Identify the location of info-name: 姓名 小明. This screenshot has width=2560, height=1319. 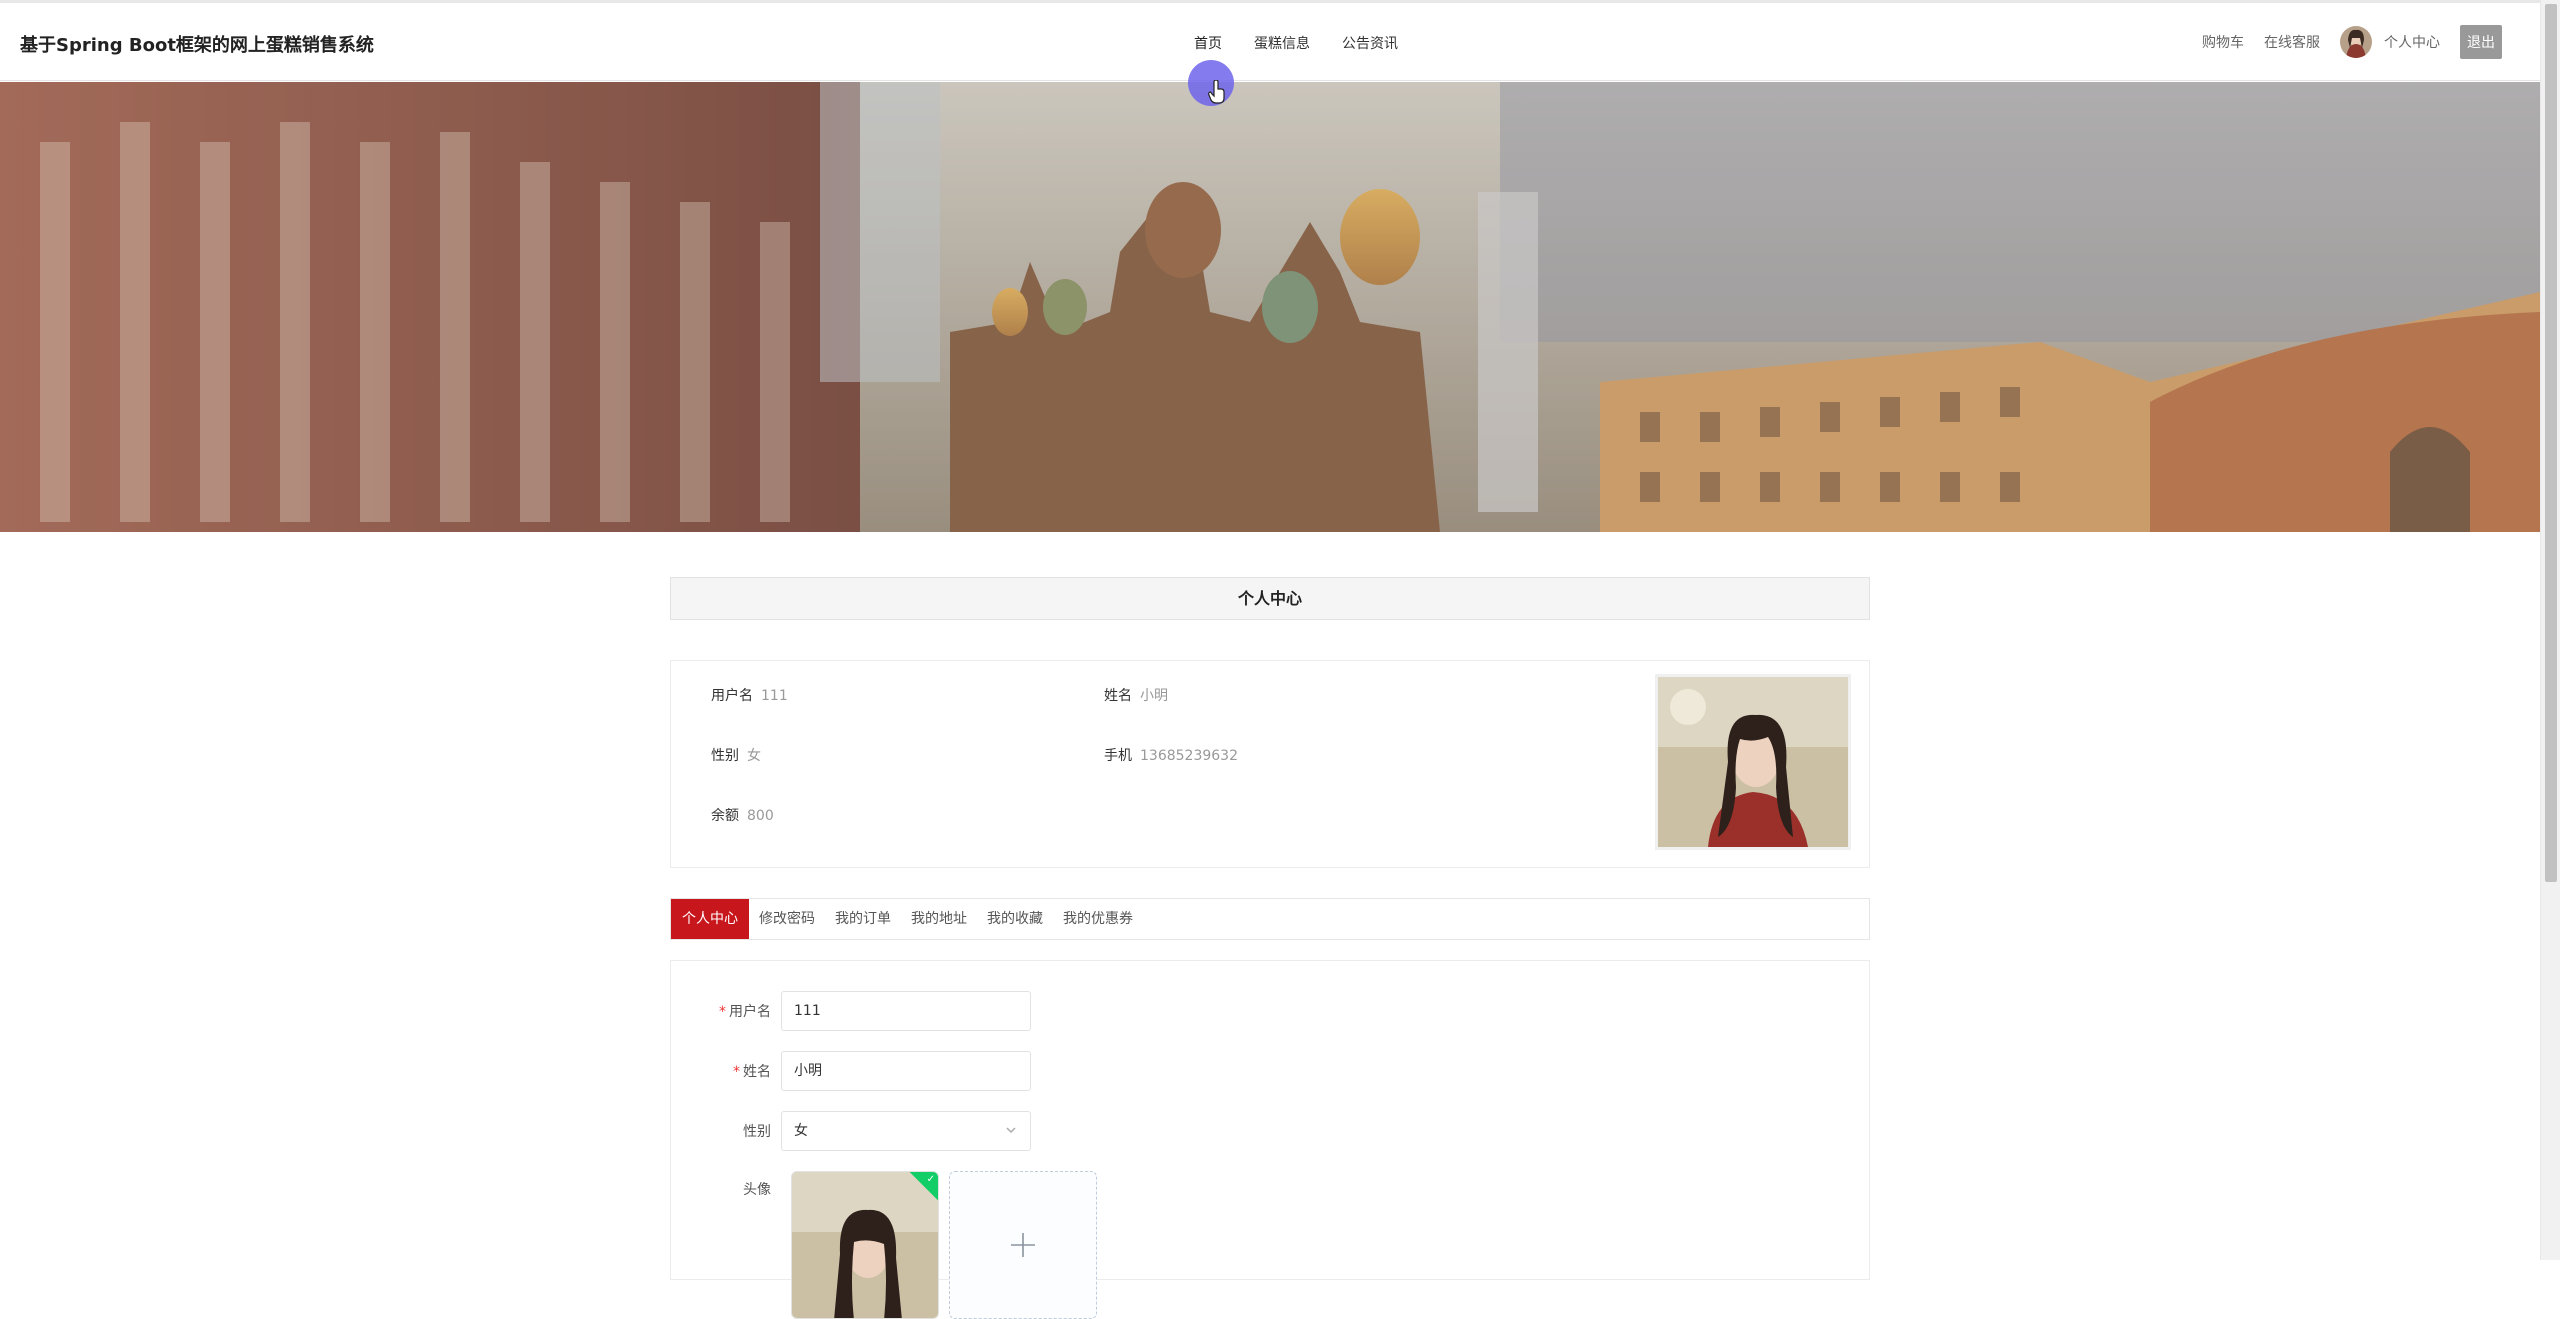
(1136, 695).